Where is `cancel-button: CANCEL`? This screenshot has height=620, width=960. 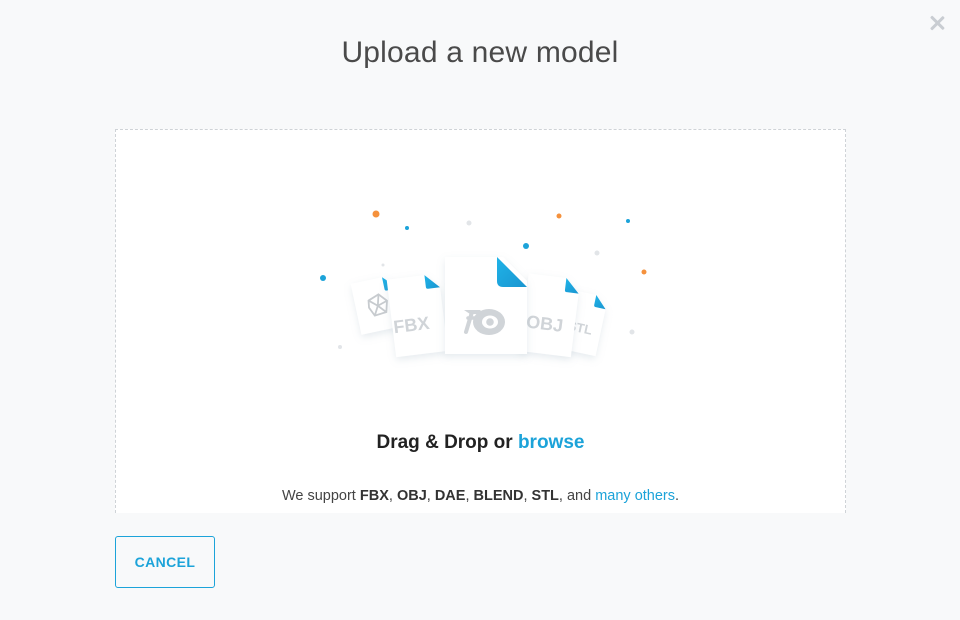
cancel-button: CANCEL is located at coordinates (165, 562).